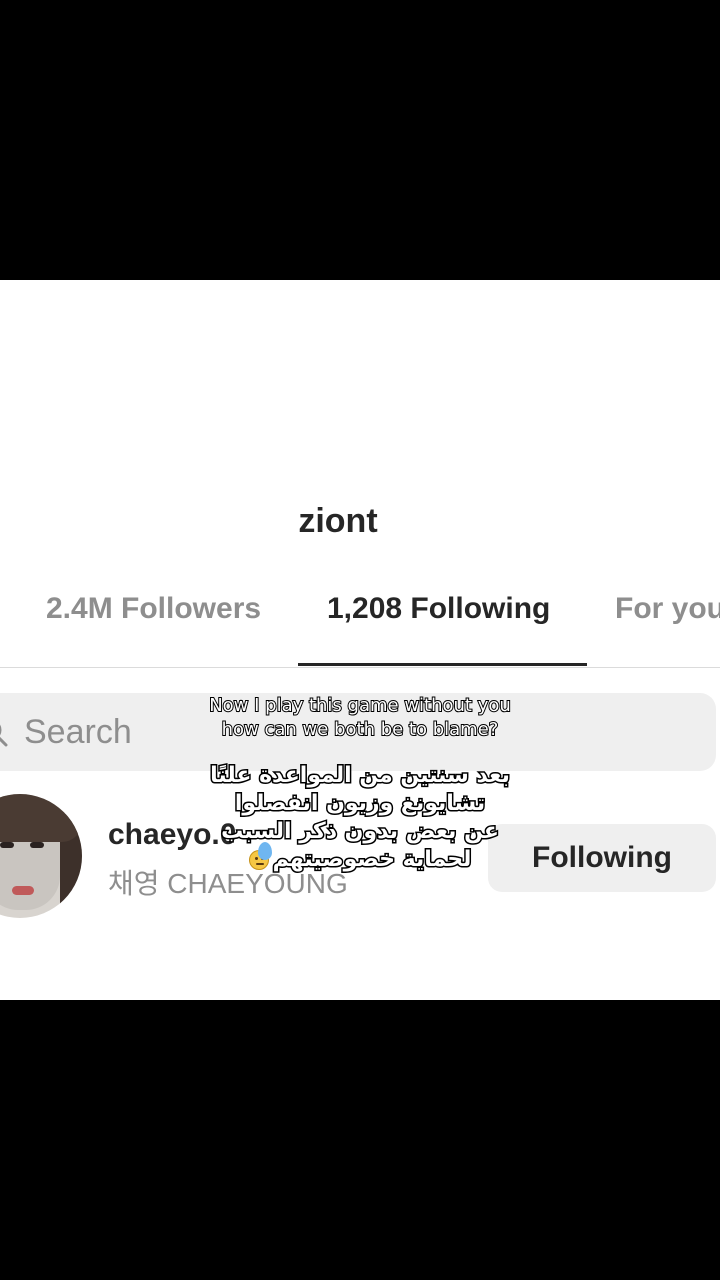 Image resolution: width=720 pixels, height=1280 pixels. I want to click on caption-arabic-line-last: لحماية خصوصيتهم, so click(360, 860).